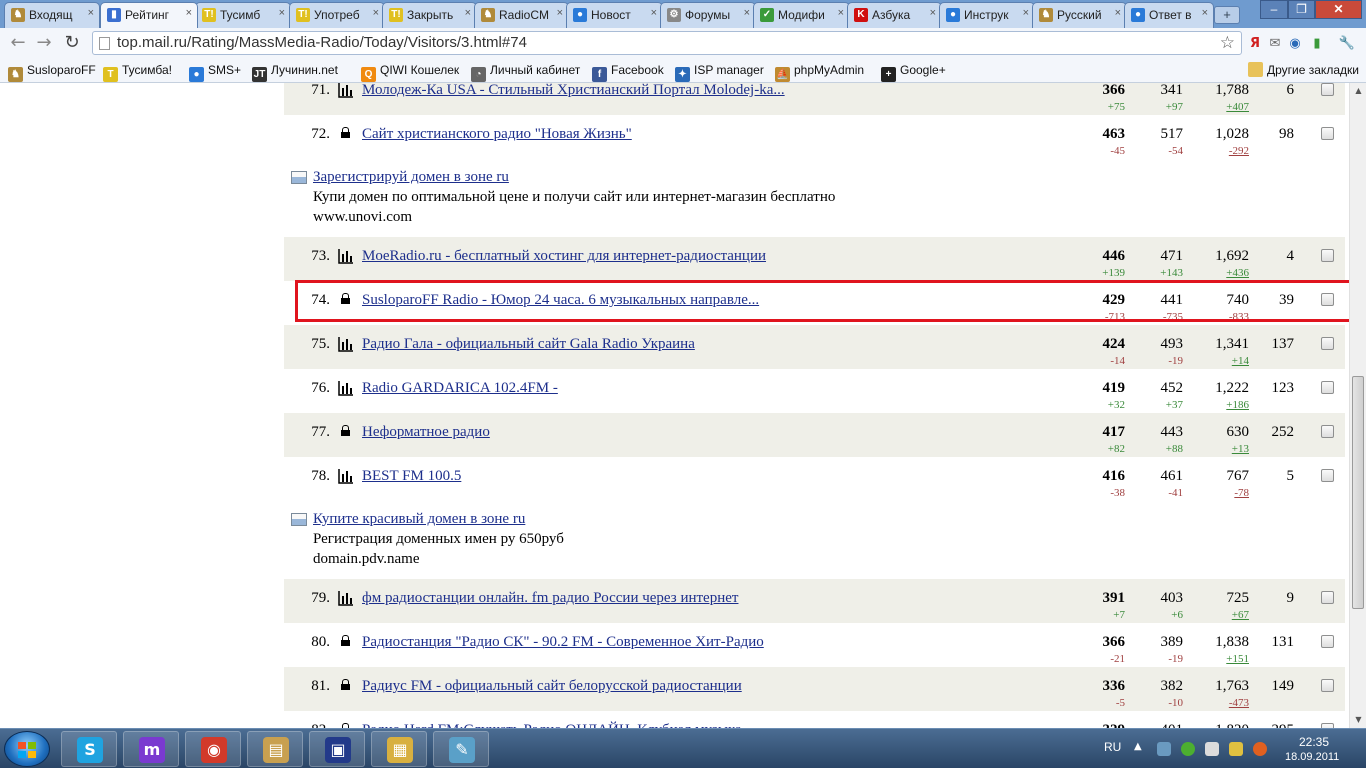 This screenshot has height=768, width=1366. I want to click on ad-title-link: Купите красивый домен в зоне ru, so click(419, 519).